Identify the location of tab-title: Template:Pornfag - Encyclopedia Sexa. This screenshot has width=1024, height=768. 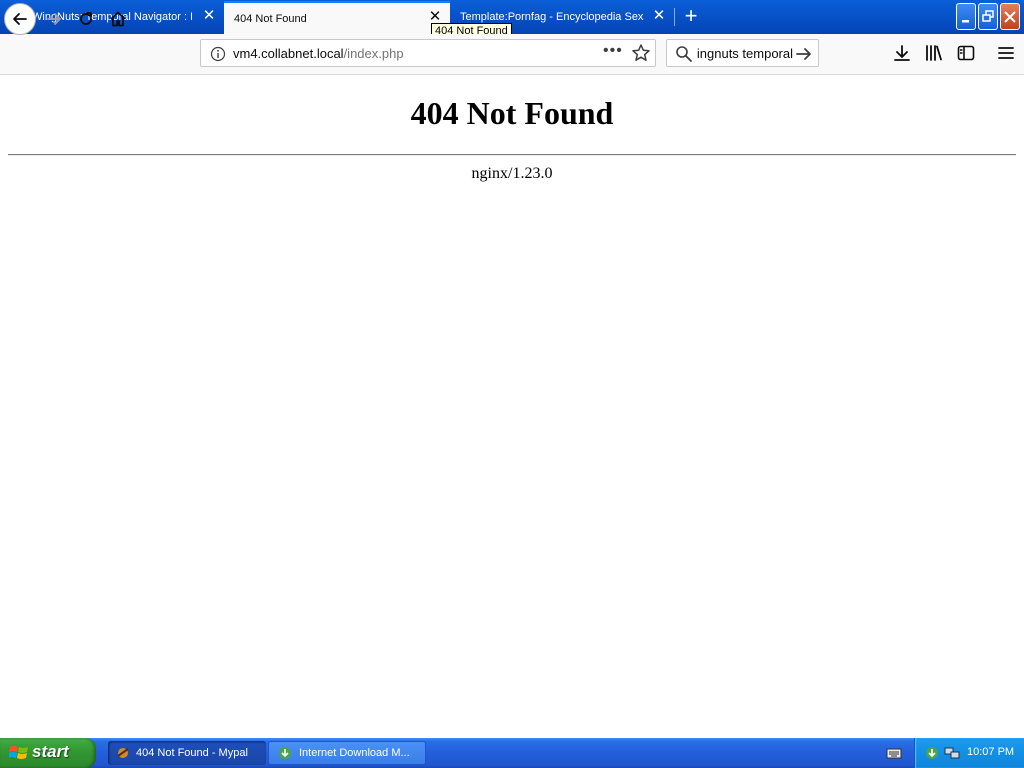
(552, 17).